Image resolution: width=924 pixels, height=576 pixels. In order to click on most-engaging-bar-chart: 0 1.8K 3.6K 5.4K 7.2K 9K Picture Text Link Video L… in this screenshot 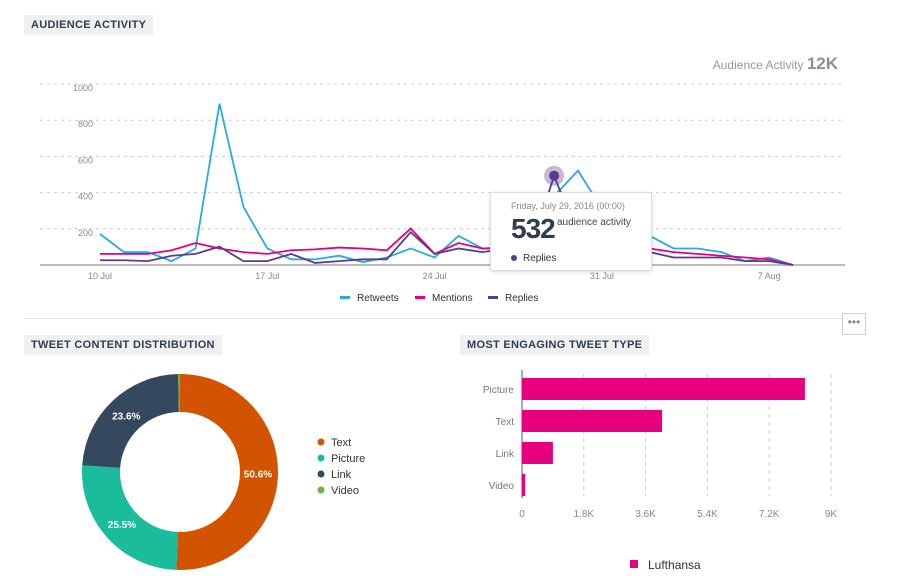, I will do `click(660, 471)`.